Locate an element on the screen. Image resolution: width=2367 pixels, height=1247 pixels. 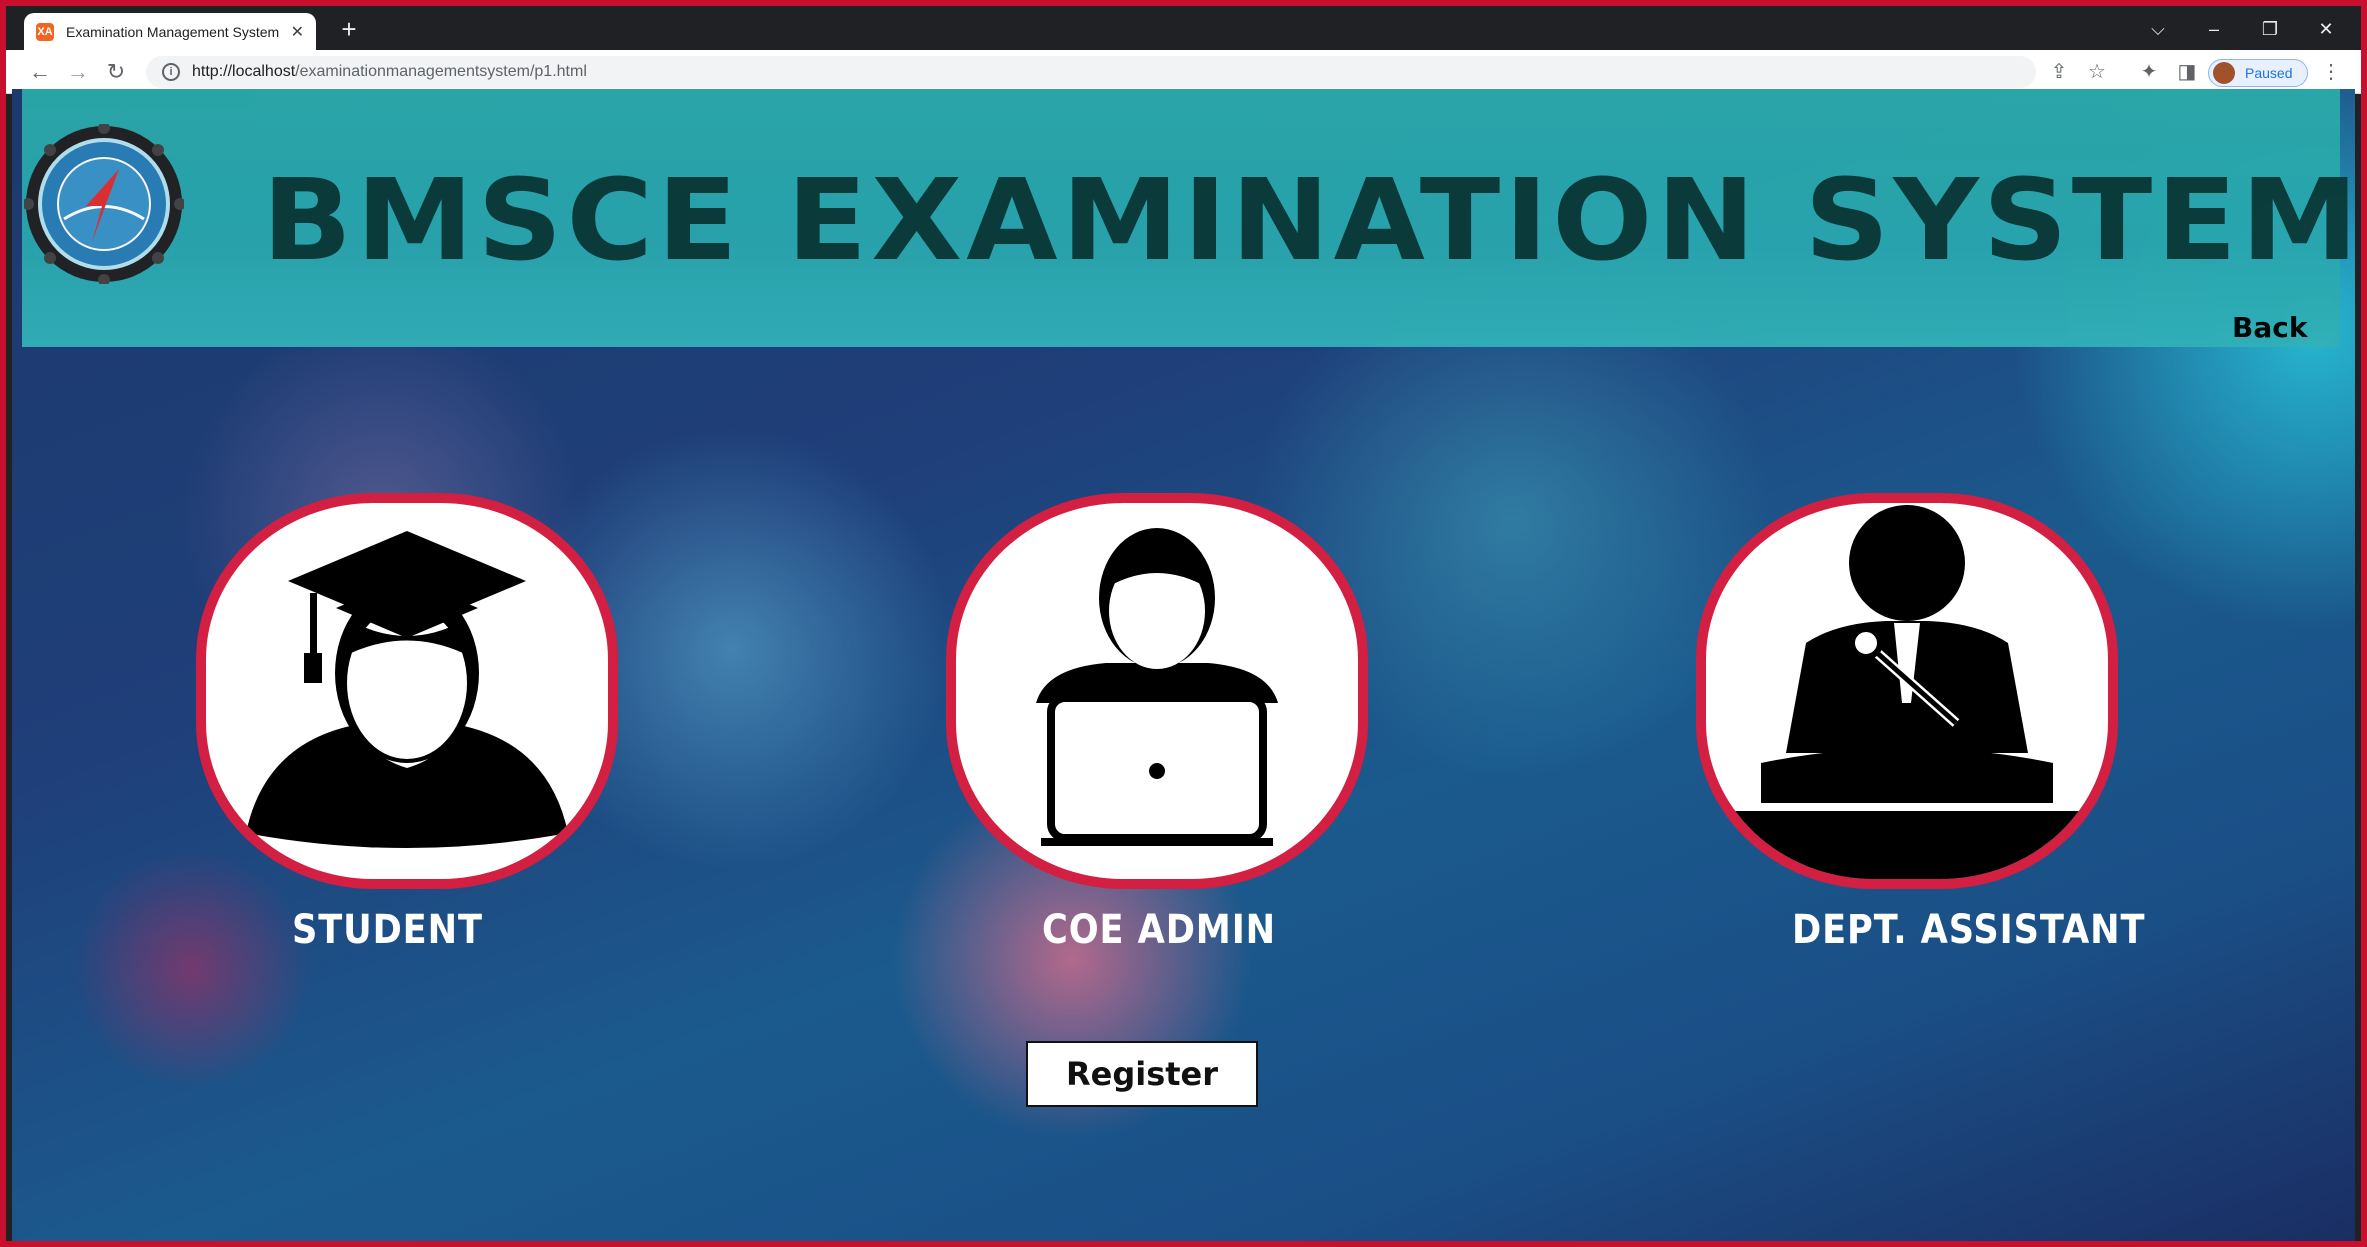
window-close-button: ✕ is located at coordinates (2326, 29).